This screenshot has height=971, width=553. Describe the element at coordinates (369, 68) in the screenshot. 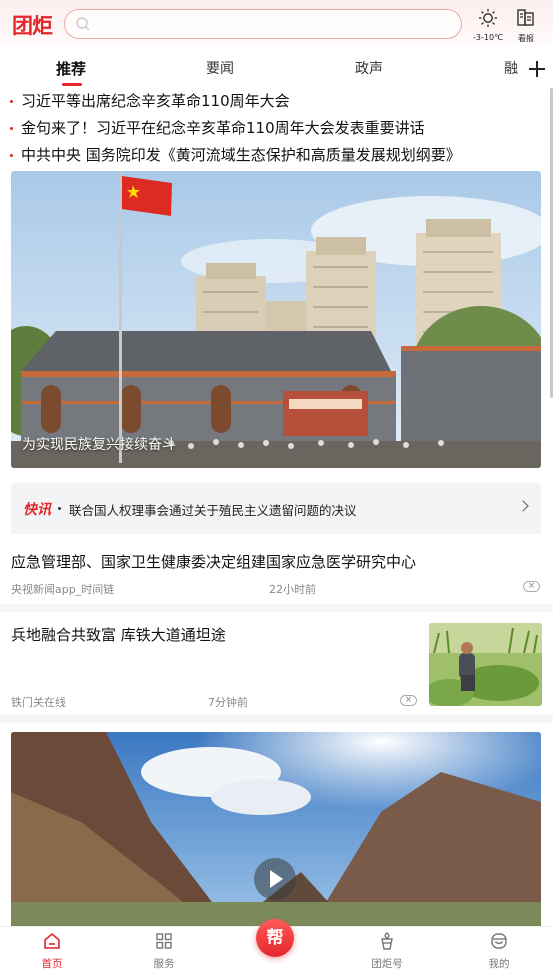

I see `tab-politics: 政声` at that location.